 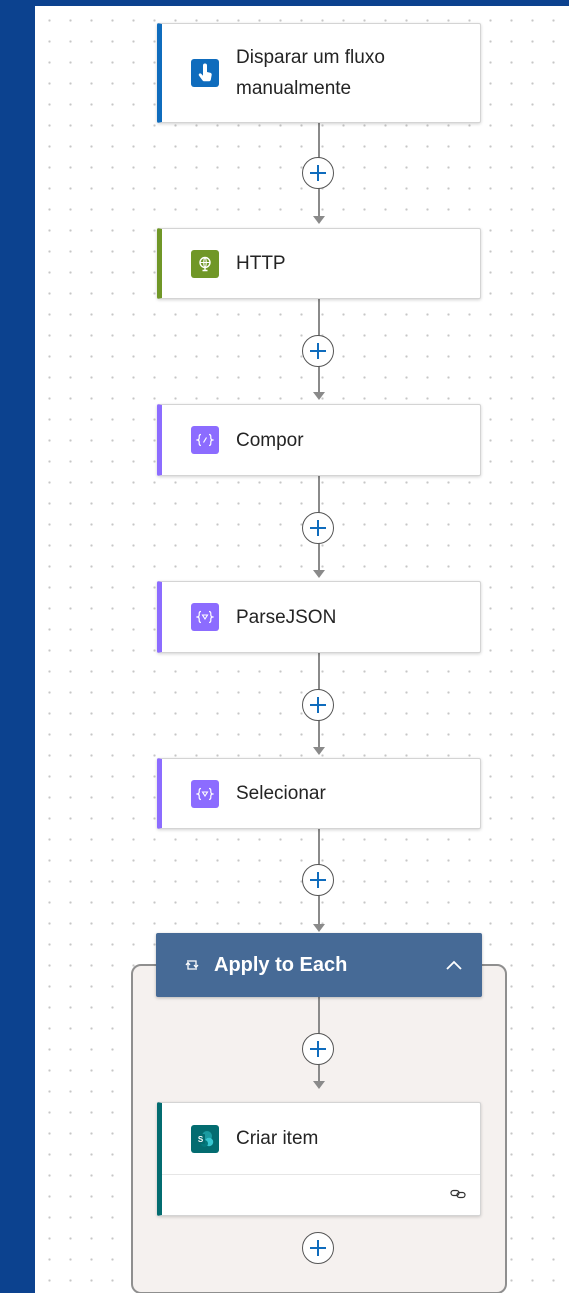 I want to click on step-card-parsejson: ParseJSON, so click(x=319, y=617).